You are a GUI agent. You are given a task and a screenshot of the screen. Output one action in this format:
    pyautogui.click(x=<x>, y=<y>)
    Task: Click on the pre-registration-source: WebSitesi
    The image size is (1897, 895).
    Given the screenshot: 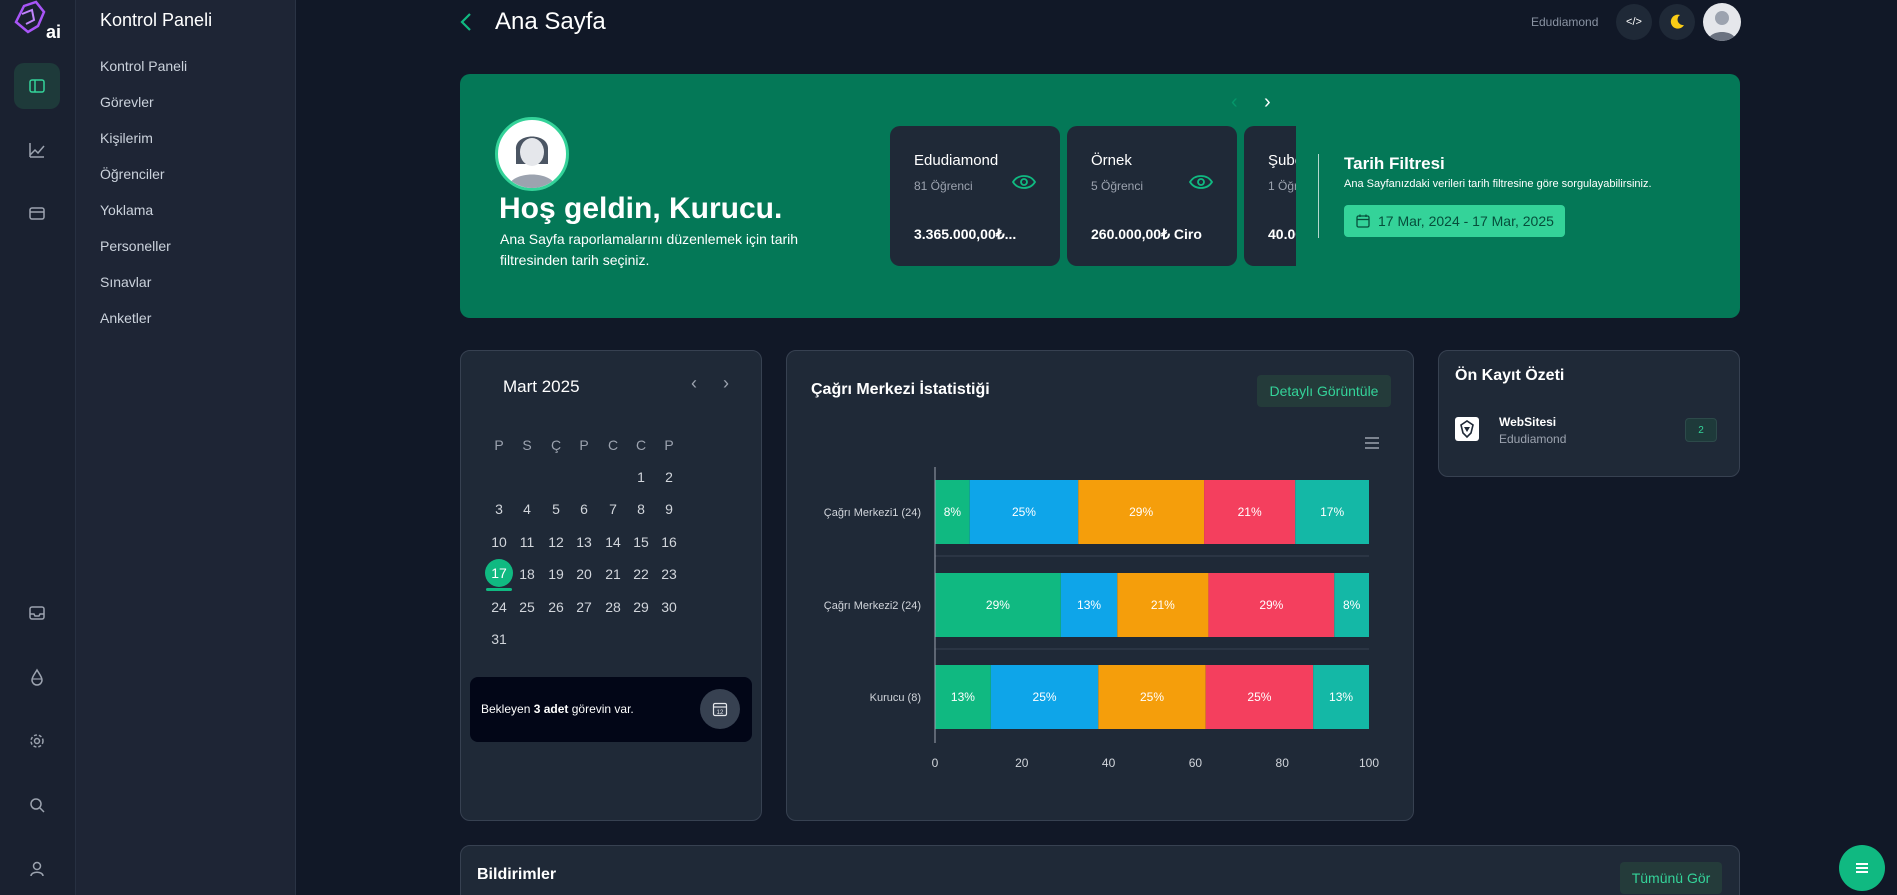 What is the action you would take?
    pyautogui.click(x=1528, y=422)
    